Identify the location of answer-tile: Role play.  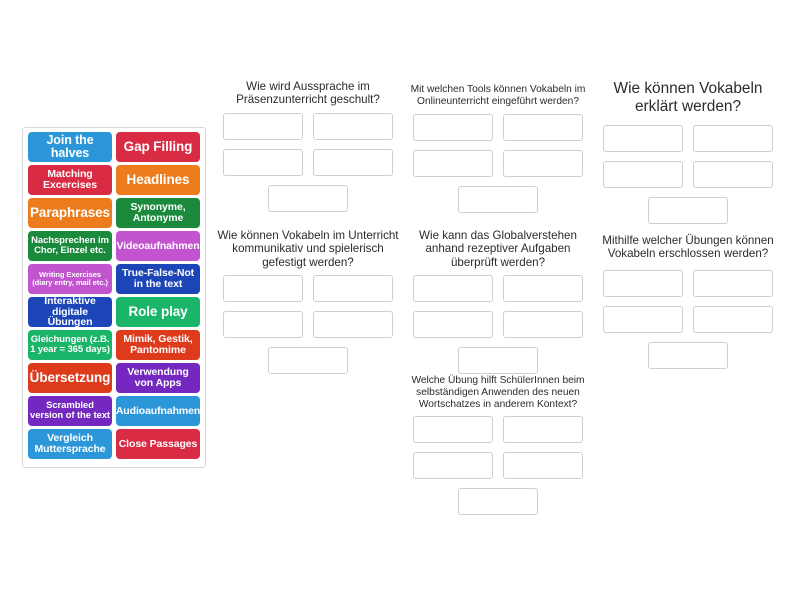
(158, 312).